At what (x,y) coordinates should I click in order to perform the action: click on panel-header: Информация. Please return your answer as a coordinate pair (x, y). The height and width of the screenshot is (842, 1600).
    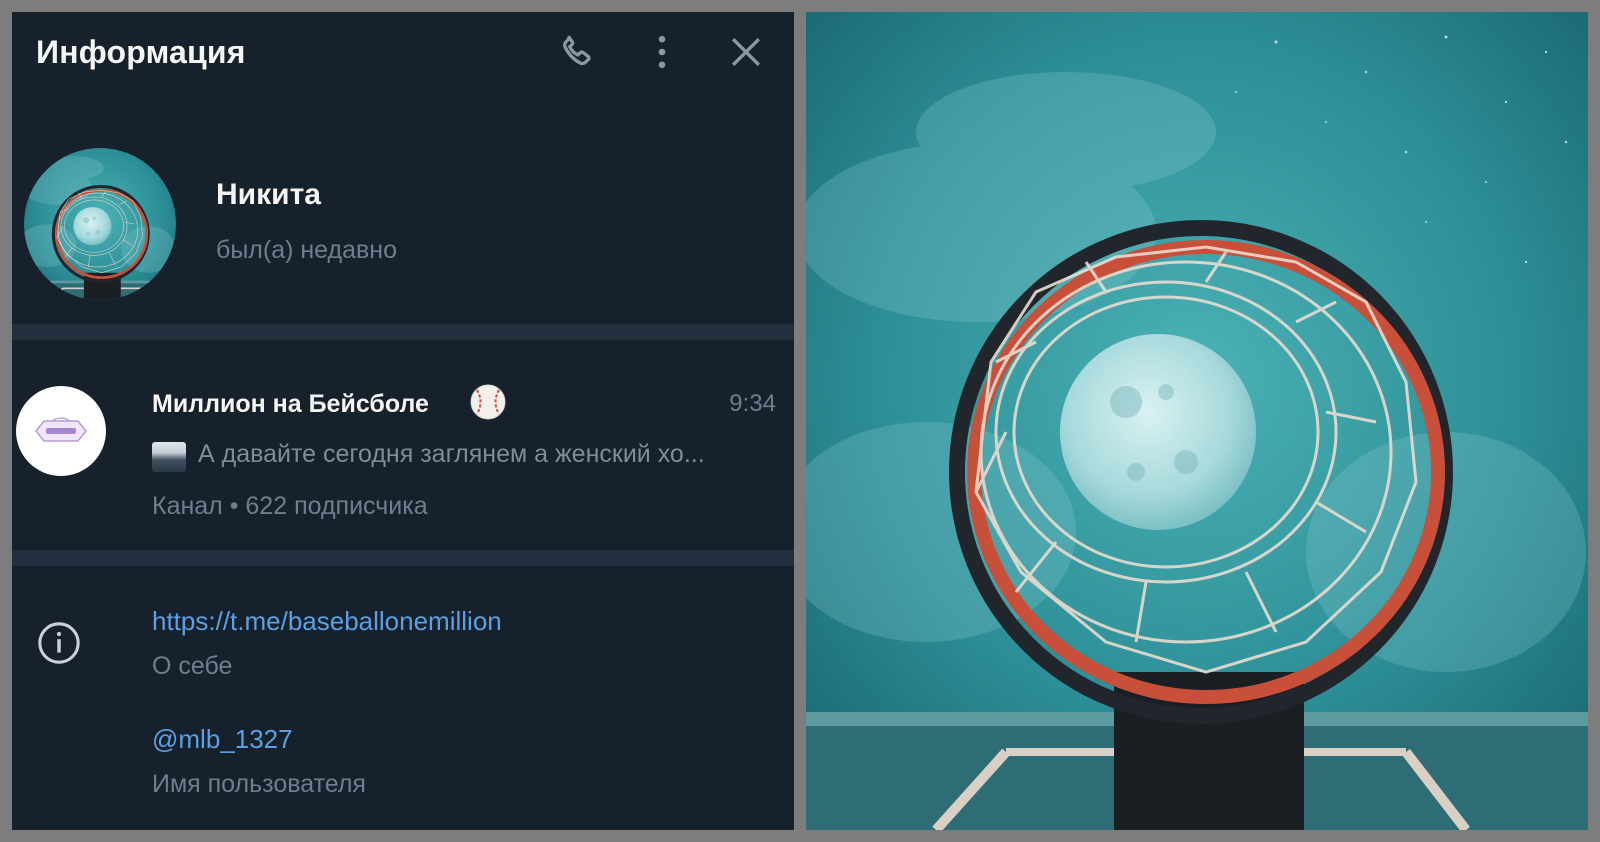
    Looking at the image, I should click on (403, 42).